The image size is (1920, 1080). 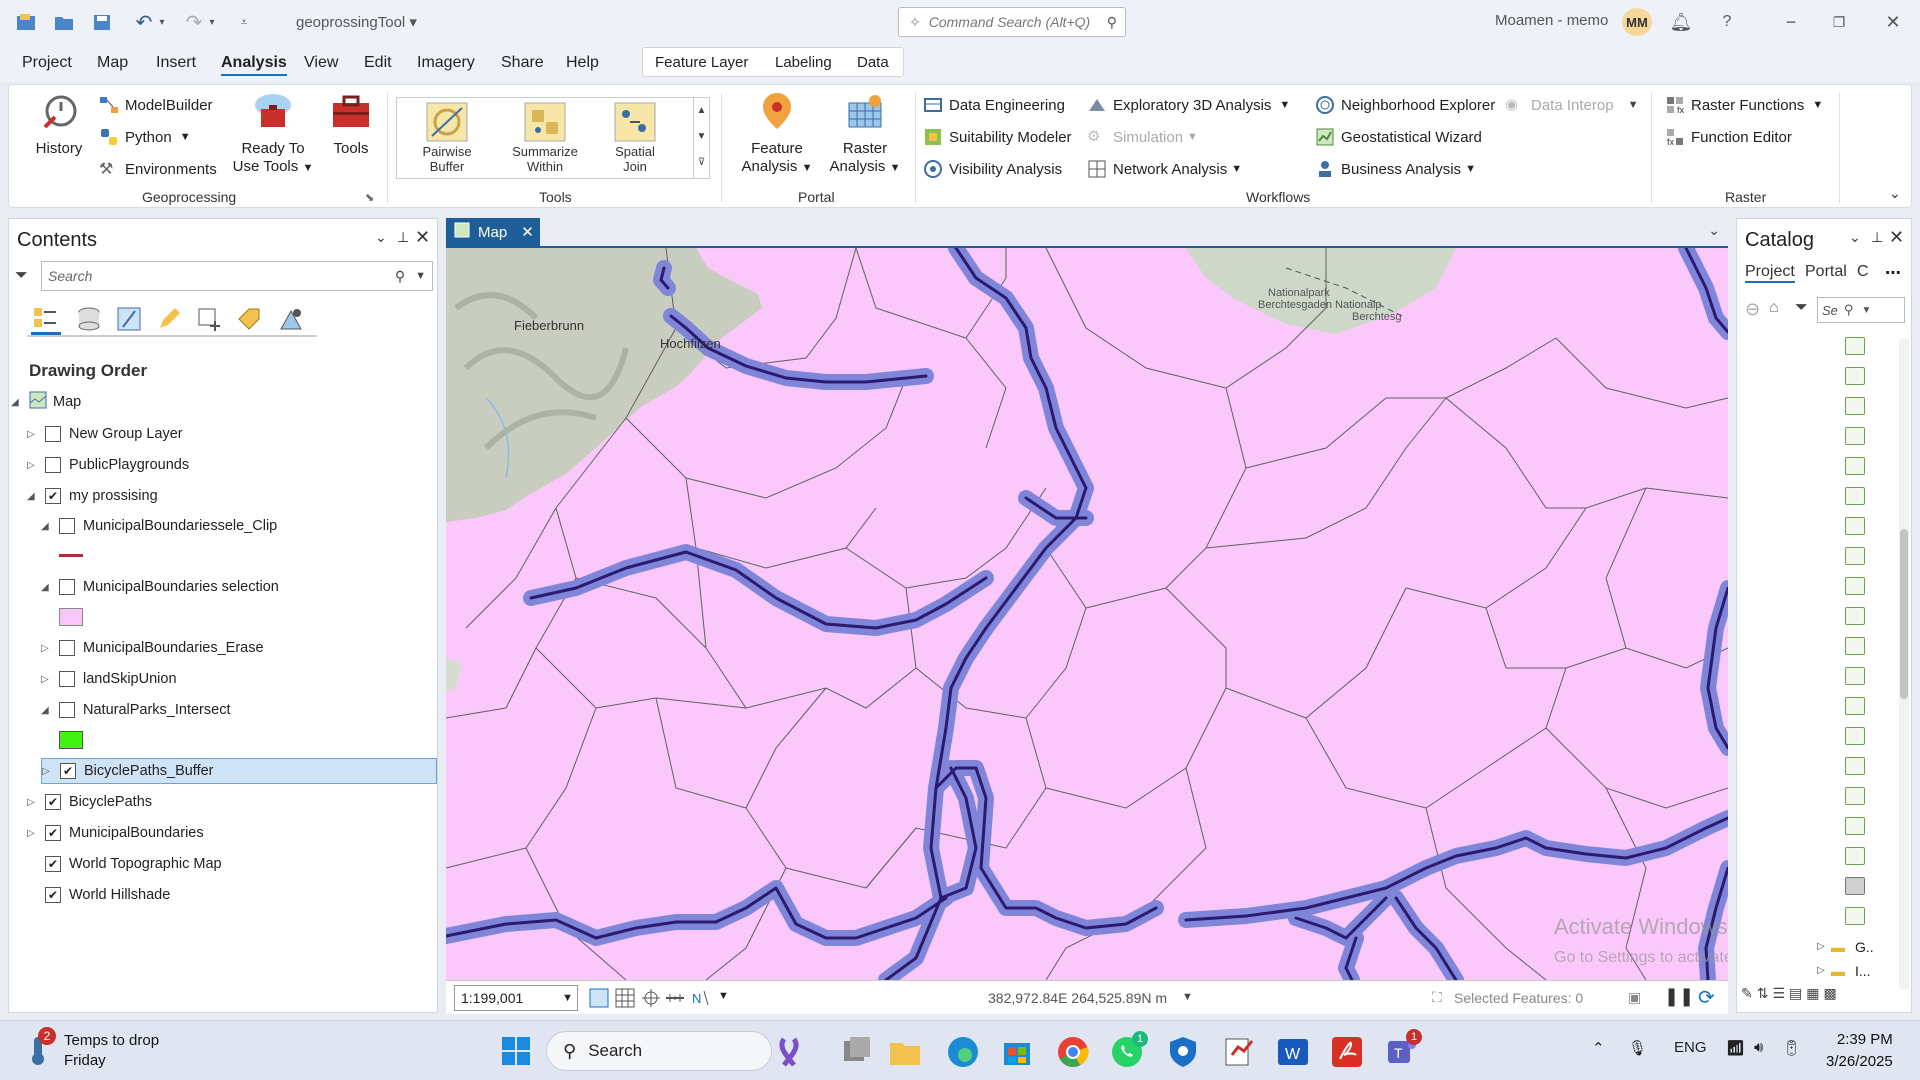 I want to click on language-indicator: ENG, so click(x=1690, y=1047).